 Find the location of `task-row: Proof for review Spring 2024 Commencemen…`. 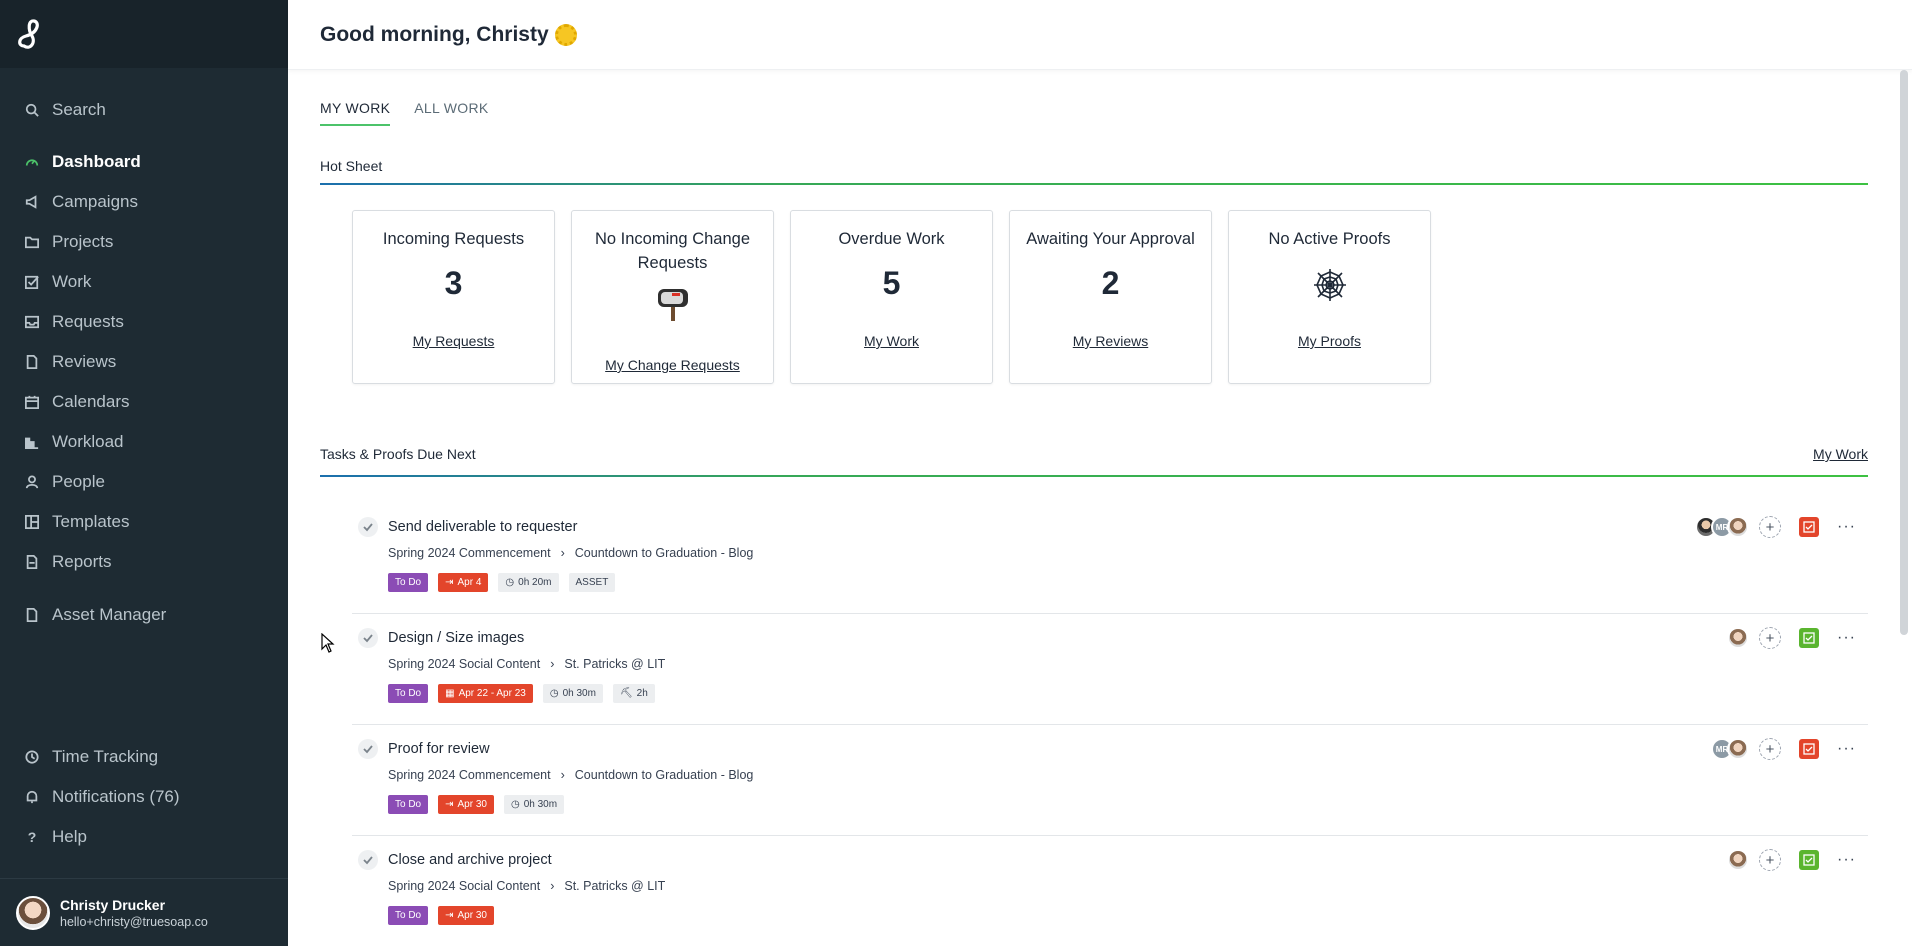

task-row: Proof for review Spring 2024 Commencemen… is located at coordinates (1110, 780).